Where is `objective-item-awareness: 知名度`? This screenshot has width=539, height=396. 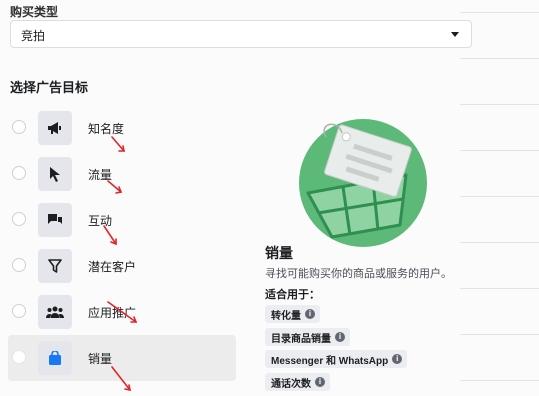 objective-item-awareness: 知名度 is located at coordinates (122, 128).